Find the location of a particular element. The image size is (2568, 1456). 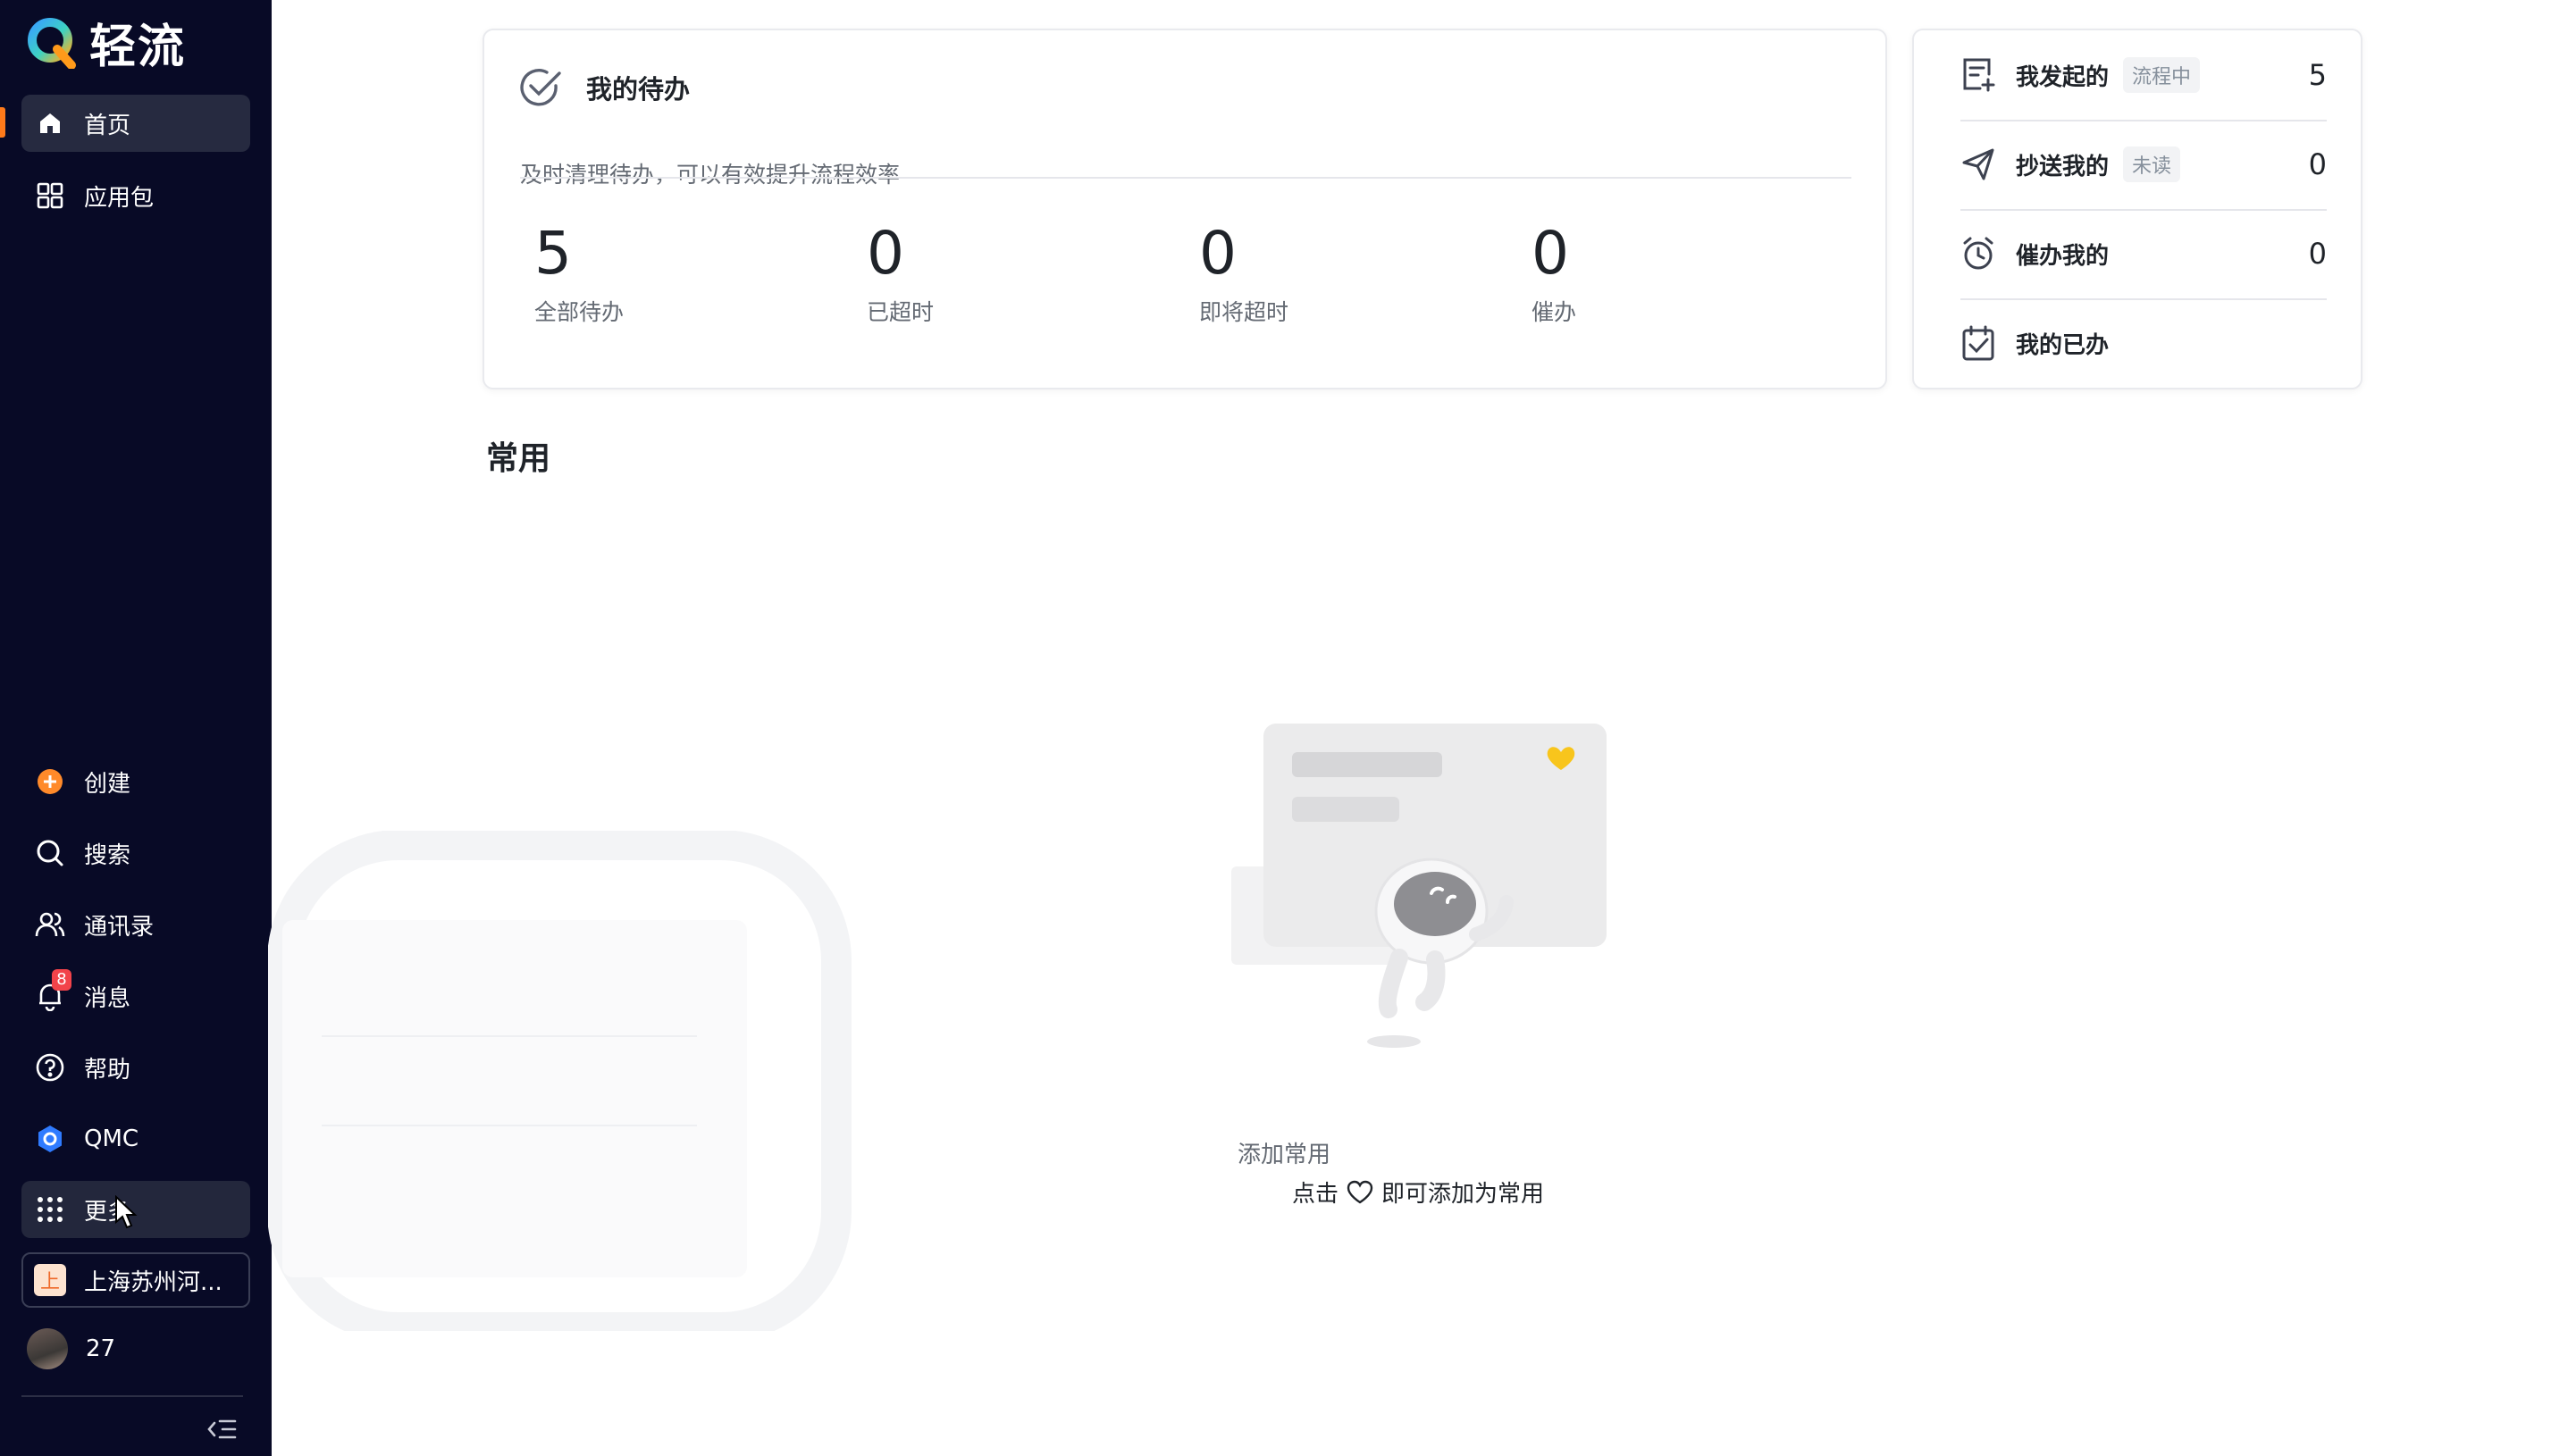

sidebar-item-label: 搜索 is located at coordinates (107, 855).